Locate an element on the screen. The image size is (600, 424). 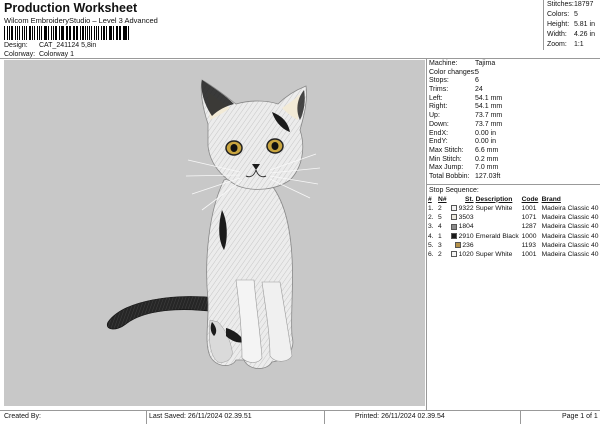
machine-prop-row: Stops: 6 is located at coordinates (513, 81).